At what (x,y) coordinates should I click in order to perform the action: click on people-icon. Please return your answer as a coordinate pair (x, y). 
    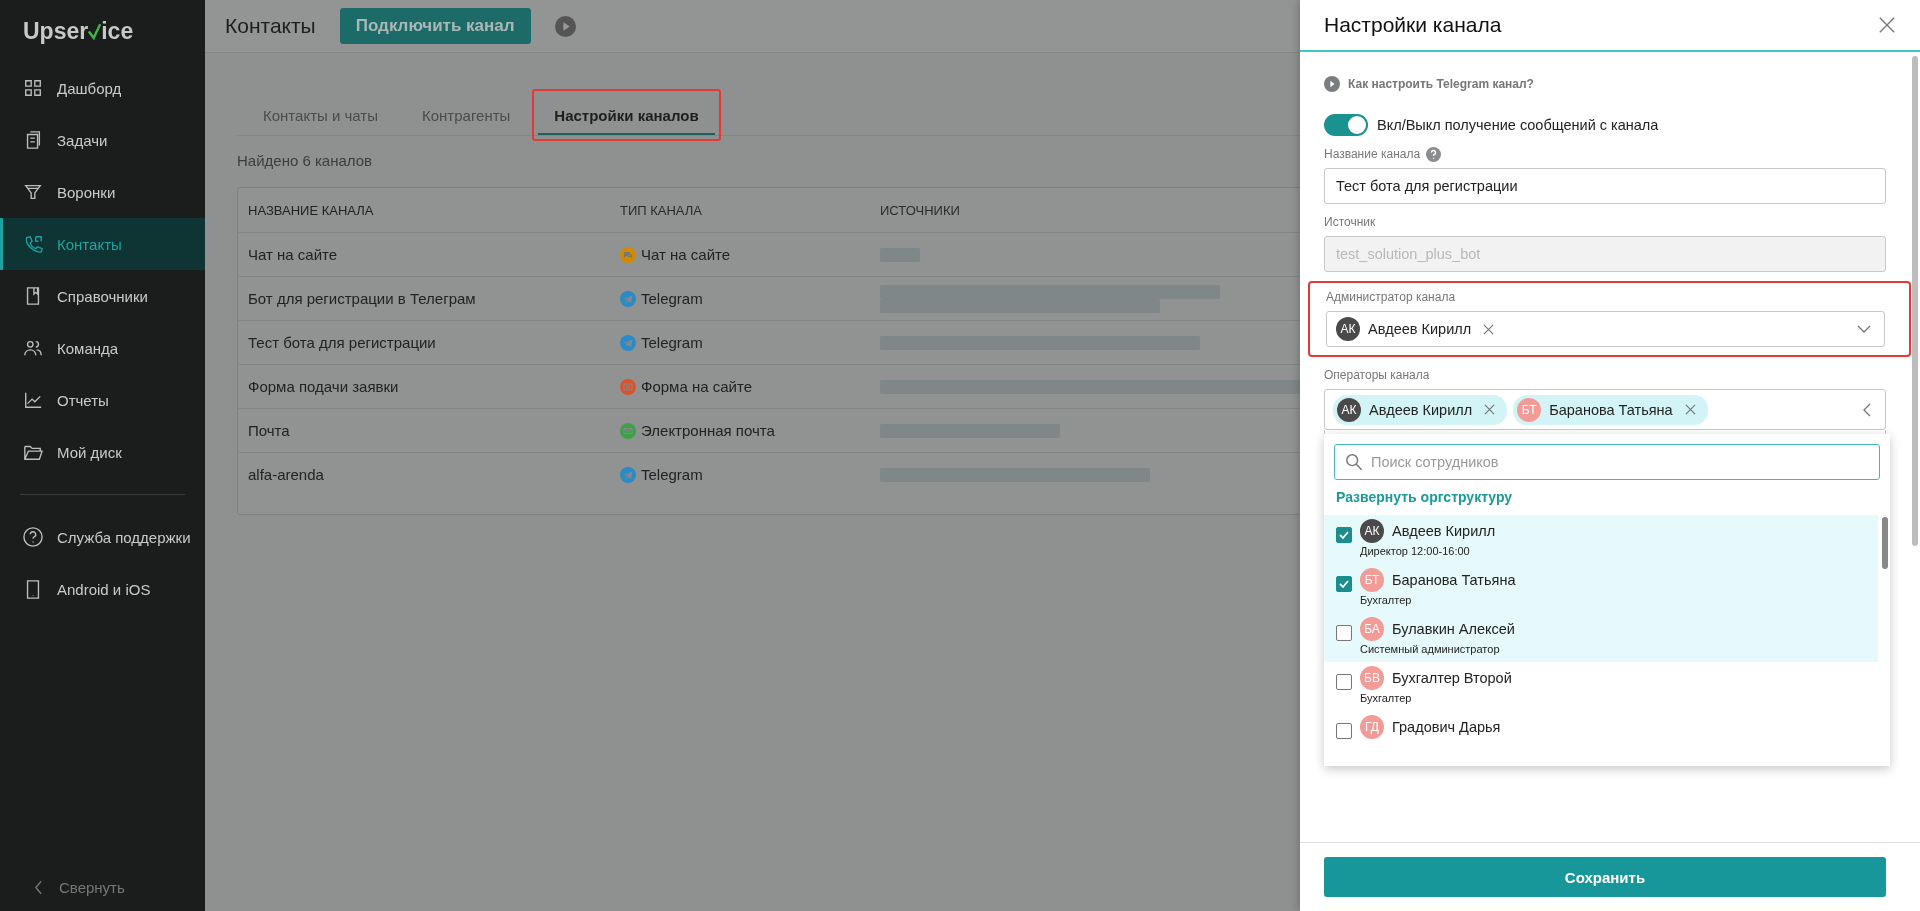
    Looking at the image, I should click on (33, 348).